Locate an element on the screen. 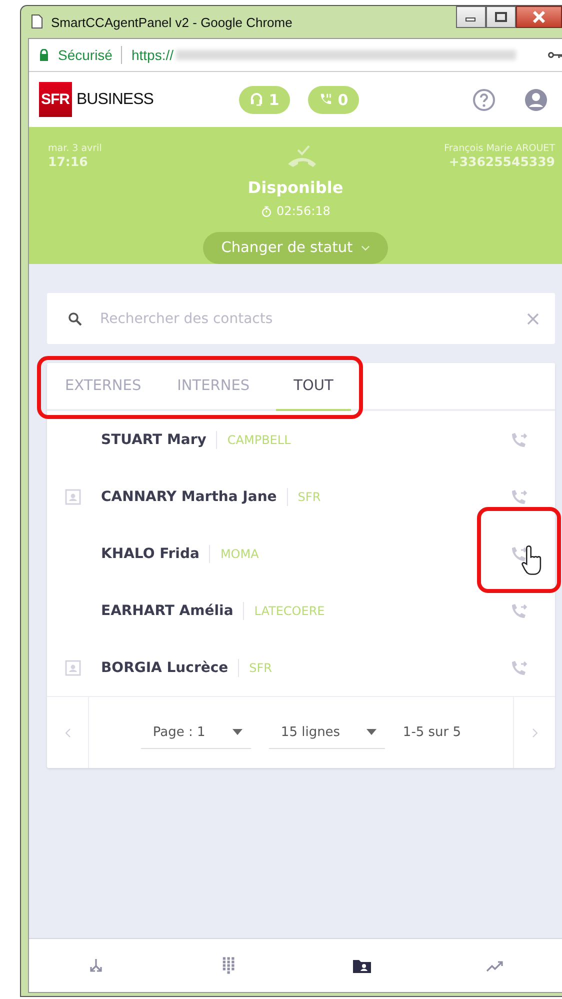 The image size is (562, 999). maximize-icon is located at coordinates (501, 17).